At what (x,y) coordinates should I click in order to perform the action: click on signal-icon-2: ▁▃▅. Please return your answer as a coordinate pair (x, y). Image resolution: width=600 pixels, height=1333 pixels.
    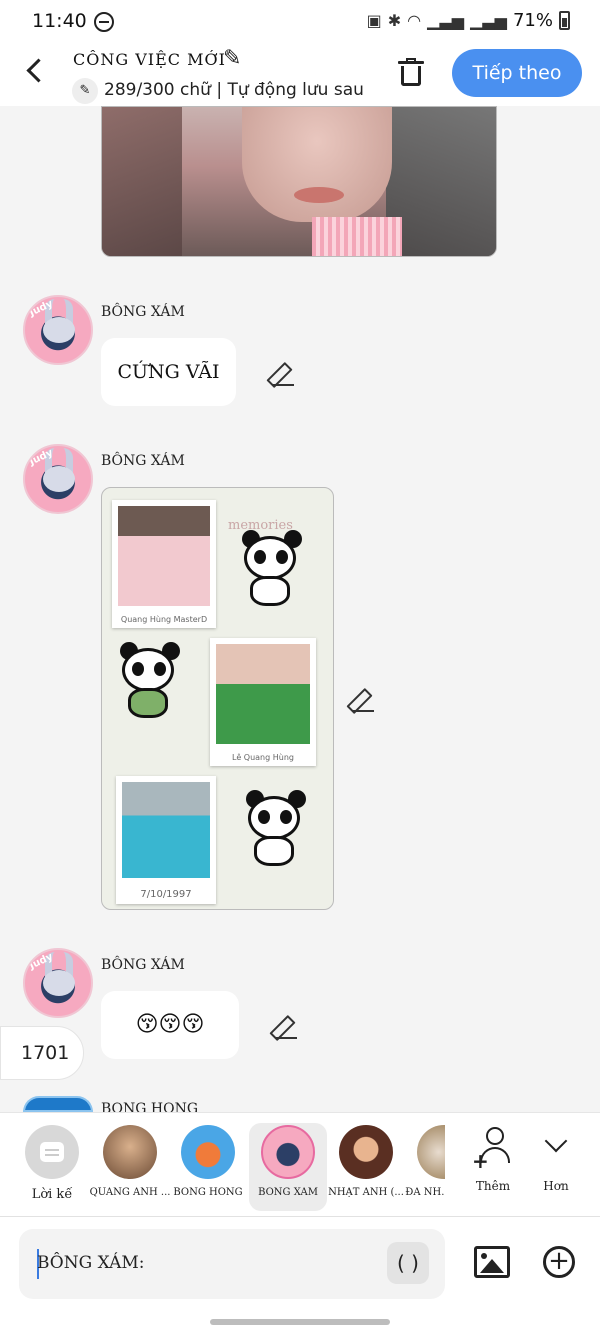
    Looking at the image, I should click on (488, 20).